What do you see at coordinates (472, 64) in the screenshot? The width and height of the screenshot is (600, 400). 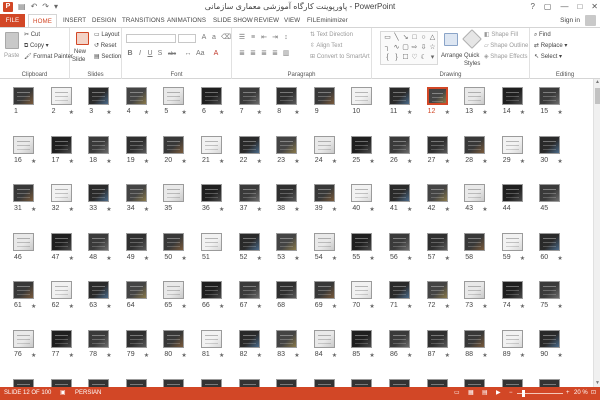 I see `quick-styles-dropdown: Styles` at bounding box center [472, 64].